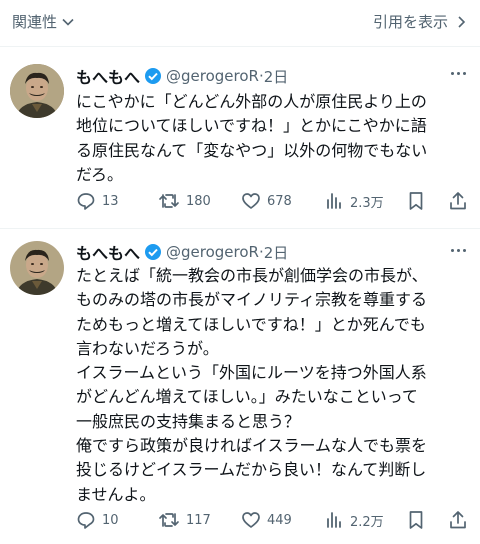 The image size is (480, 544). I want to click on tweet-text-line: にこやかに「どんどん外部の人が原住民より上の, so click(251, 101).